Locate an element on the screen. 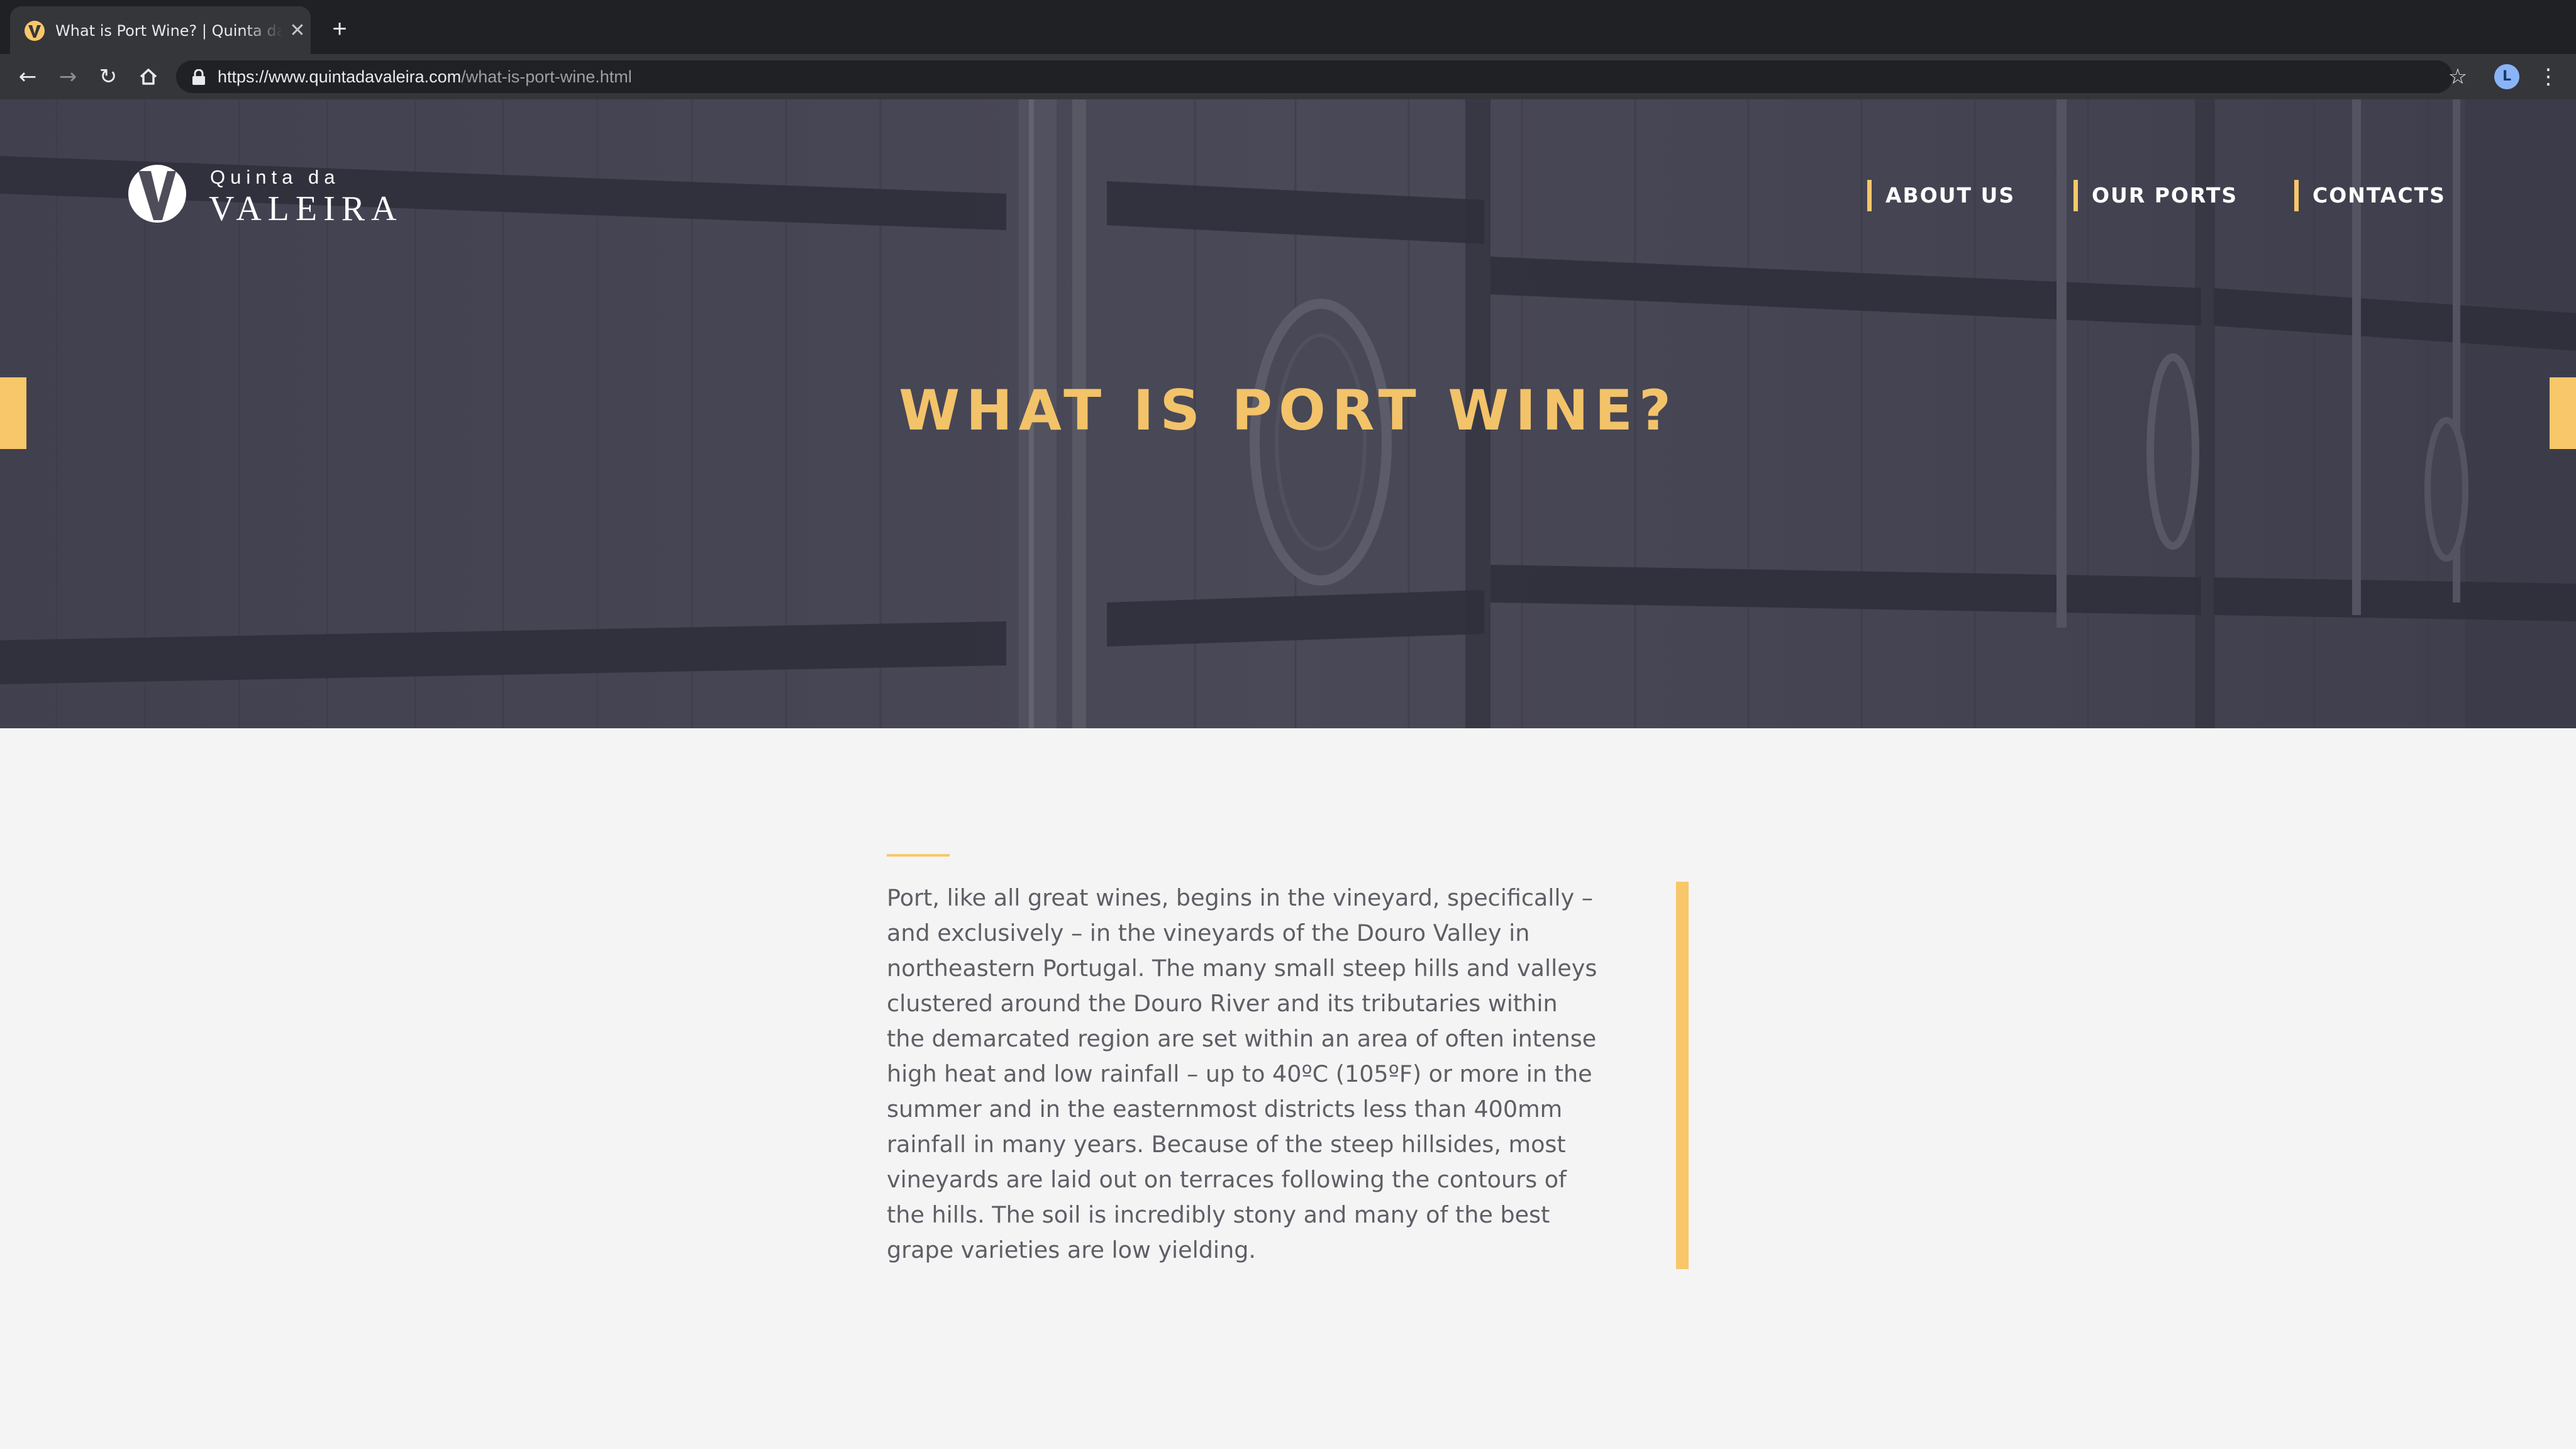  accent-divider is located at coordinates (918, 855).